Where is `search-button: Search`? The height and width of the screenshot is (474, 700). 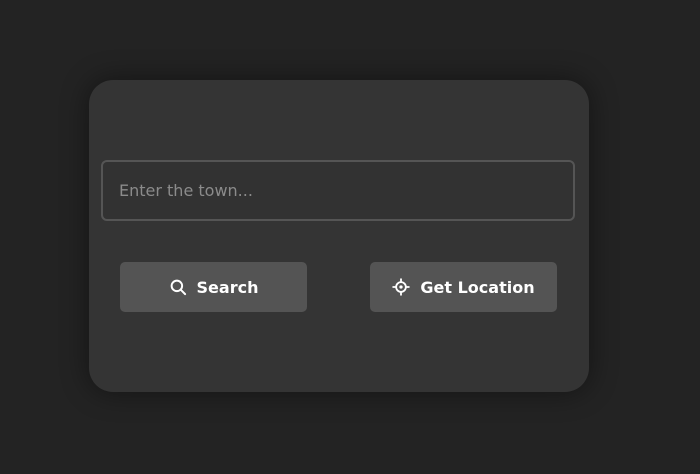 search-button: Search is located at coordinates (213, 287).